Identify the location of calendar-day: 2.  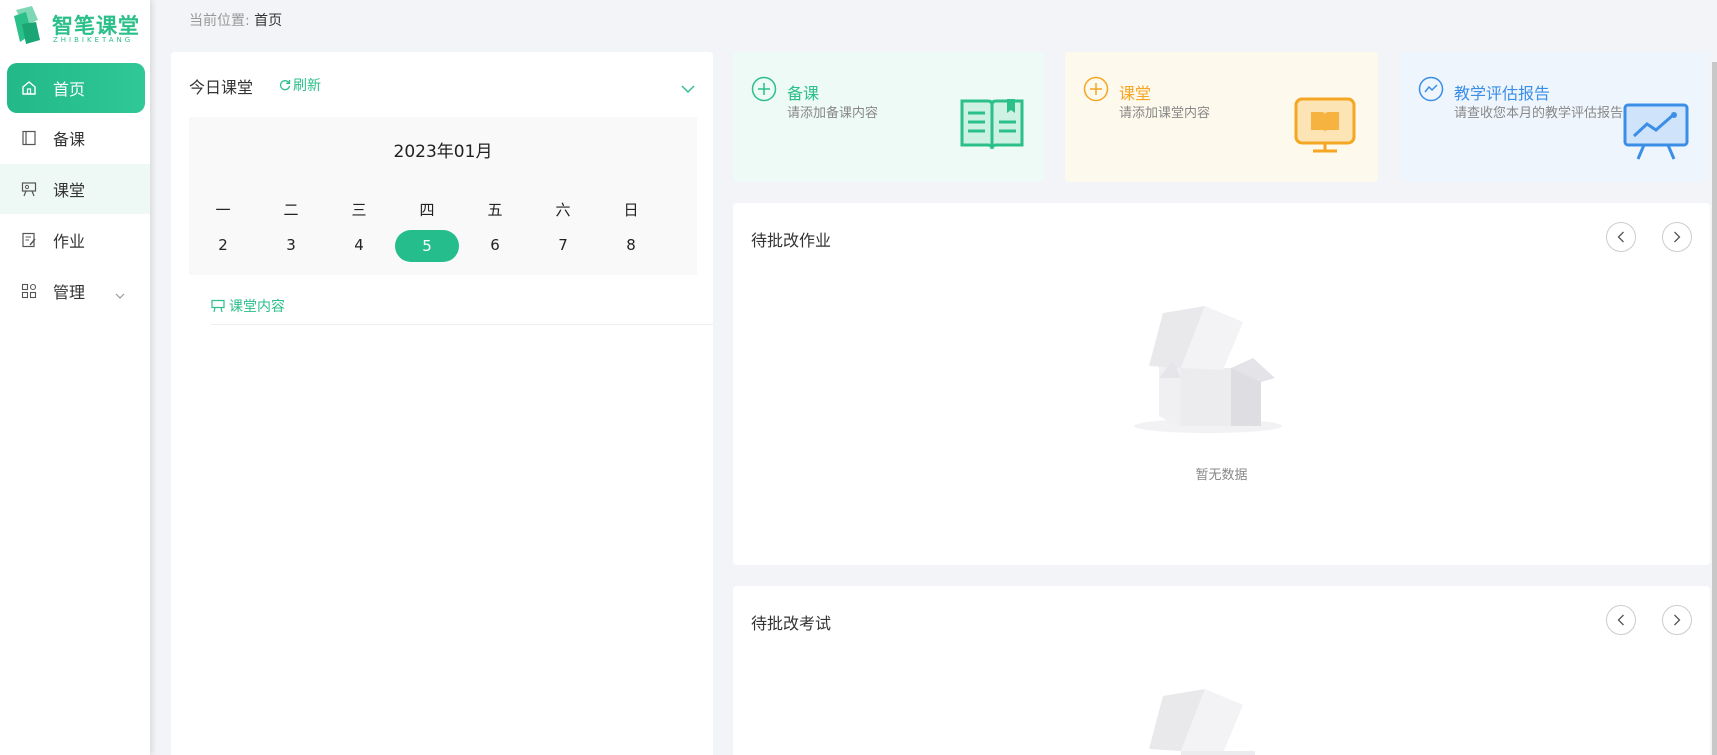
(223, 249).